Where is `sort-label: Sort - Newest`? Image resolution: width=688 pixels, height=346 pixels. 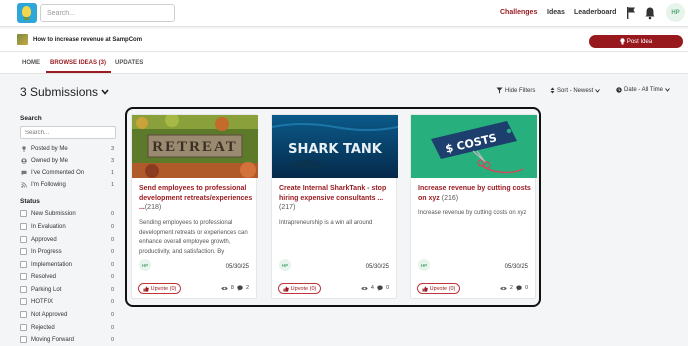 sort-label: Sort - Newest is located at coordinates (575, 90).